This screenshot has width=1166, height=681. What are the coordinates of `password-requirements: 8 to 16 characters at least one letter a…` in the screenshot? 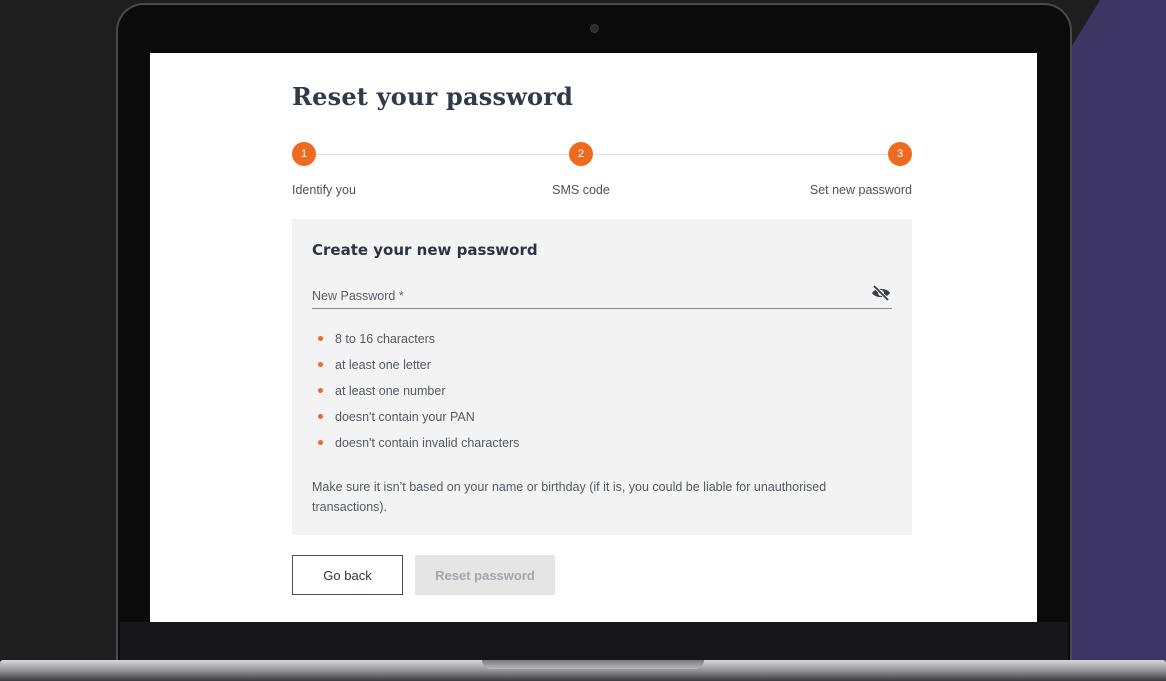 It's located at (415, 394).